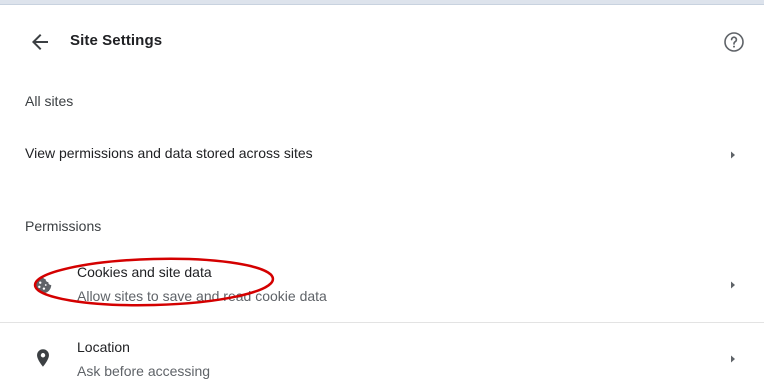 Image resolution: width=764 pixels, height=390 pixels. What do you see at coordinates (144, 371) in the screenshot?
I see `location-sublabel: Ask before accessing` at bounding box center [144, 371].